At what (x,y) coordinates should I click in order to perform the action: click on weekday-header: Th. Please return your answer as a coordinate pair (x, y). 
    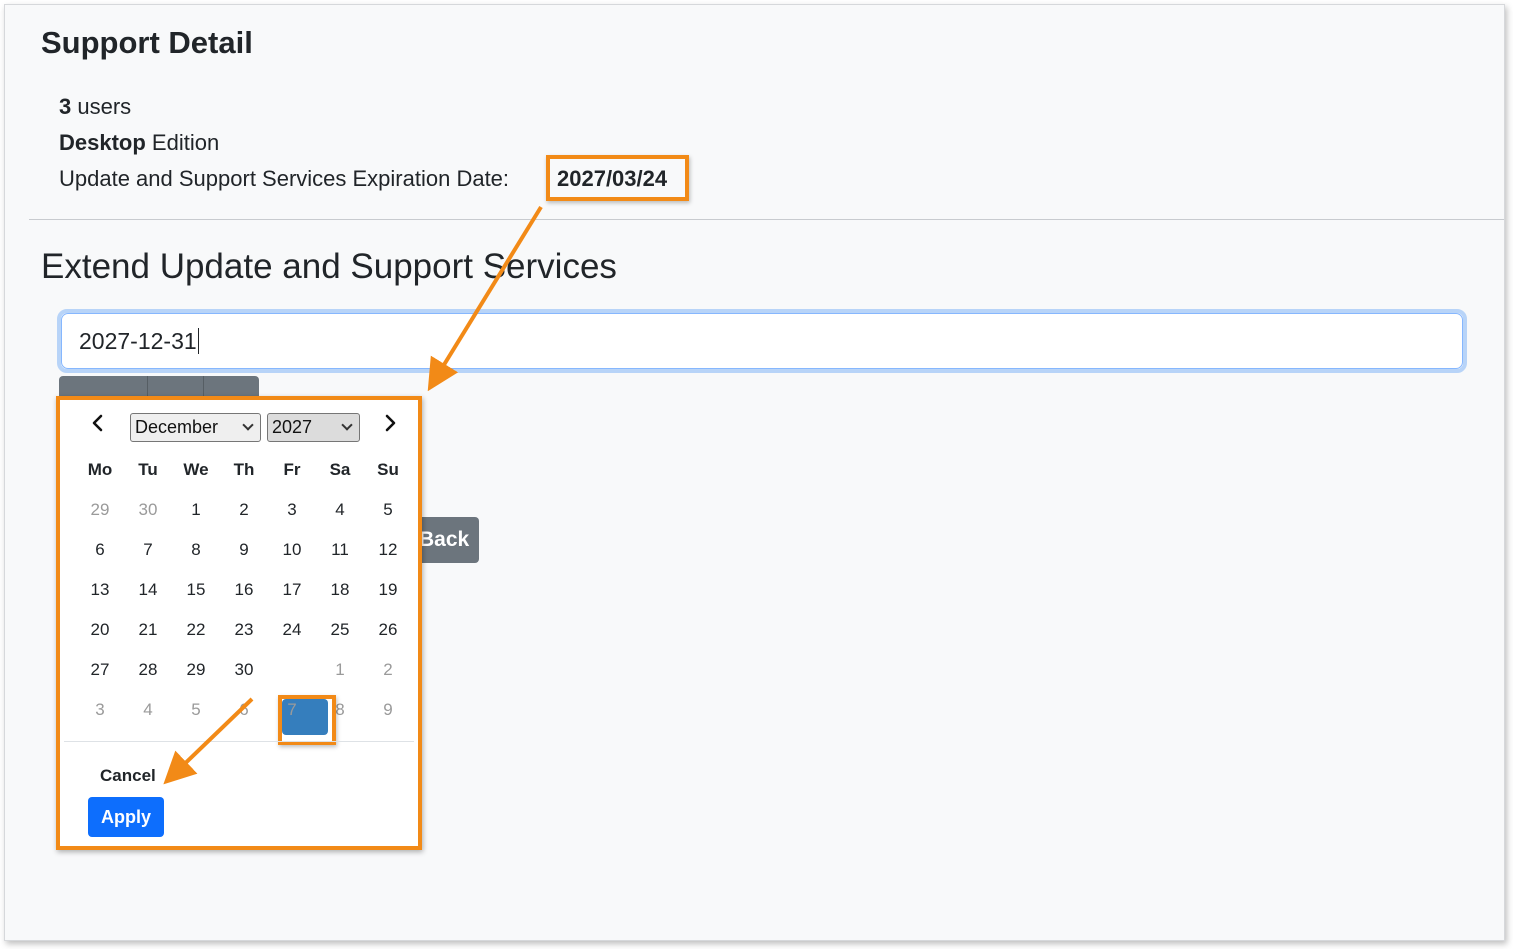
    Looking at the image, I should click on (244, 469).